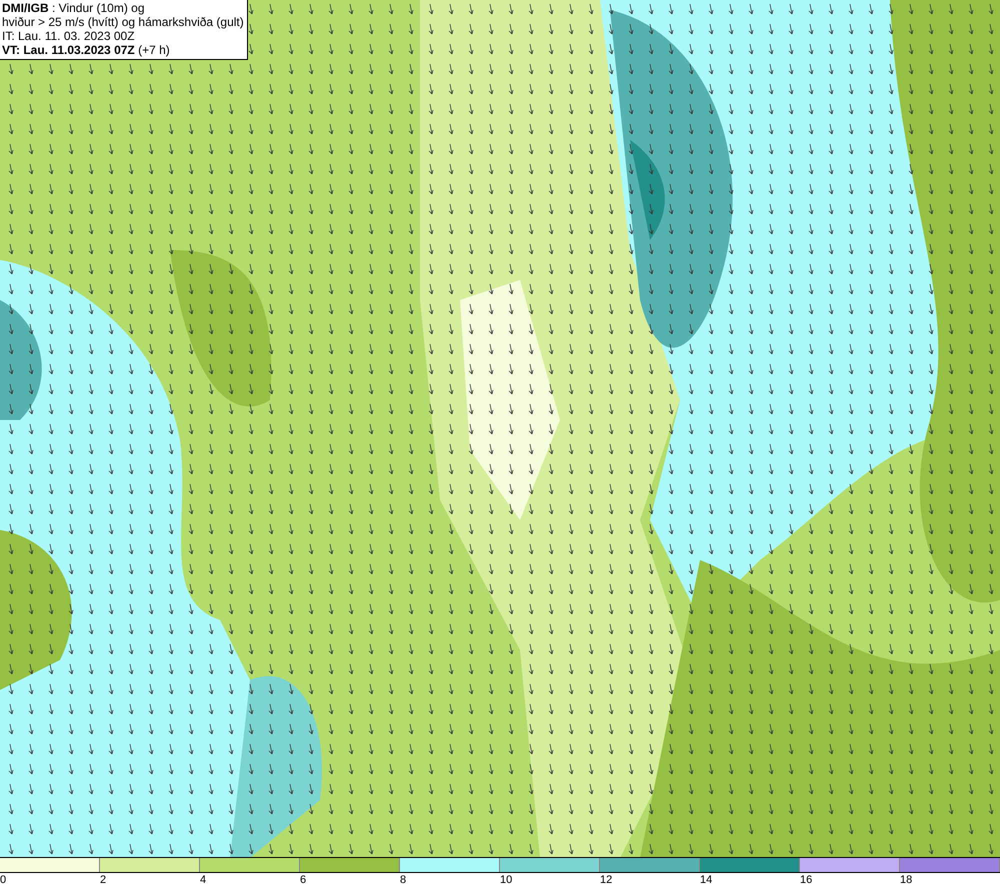 Image resolution: width=1000 pixels, height=887 pixels. Describe the element at coordinates (506, 880) in the screenshot. I see `legend-label: 10` at that location.